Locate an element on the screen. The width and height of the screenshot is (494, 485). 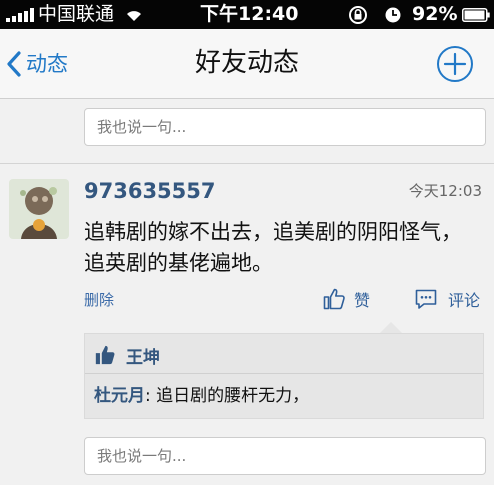
delete-button: 删除 is located at coordinates (99, 300).